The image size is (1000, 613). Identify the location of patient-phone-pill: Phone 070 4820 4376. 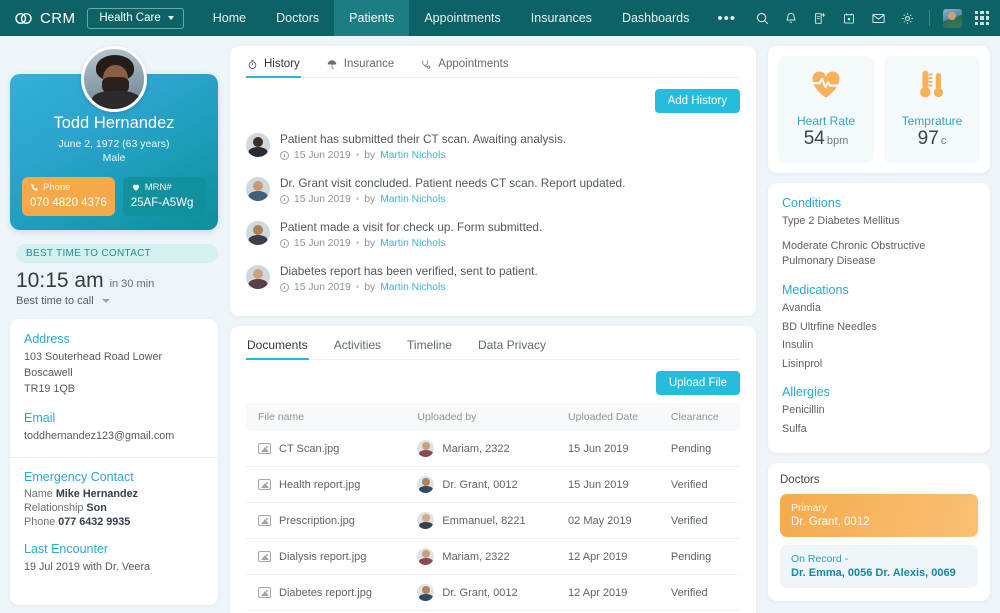
(68, 197).